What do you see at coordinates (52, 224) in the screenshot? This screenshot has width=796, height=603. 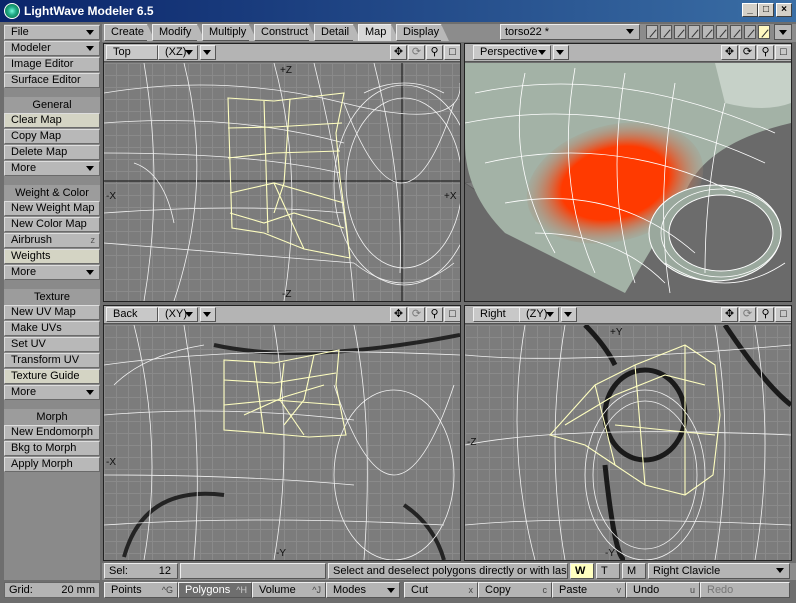 I see `new-color-map-button: New Color Map` at bounding box center [52, 224].